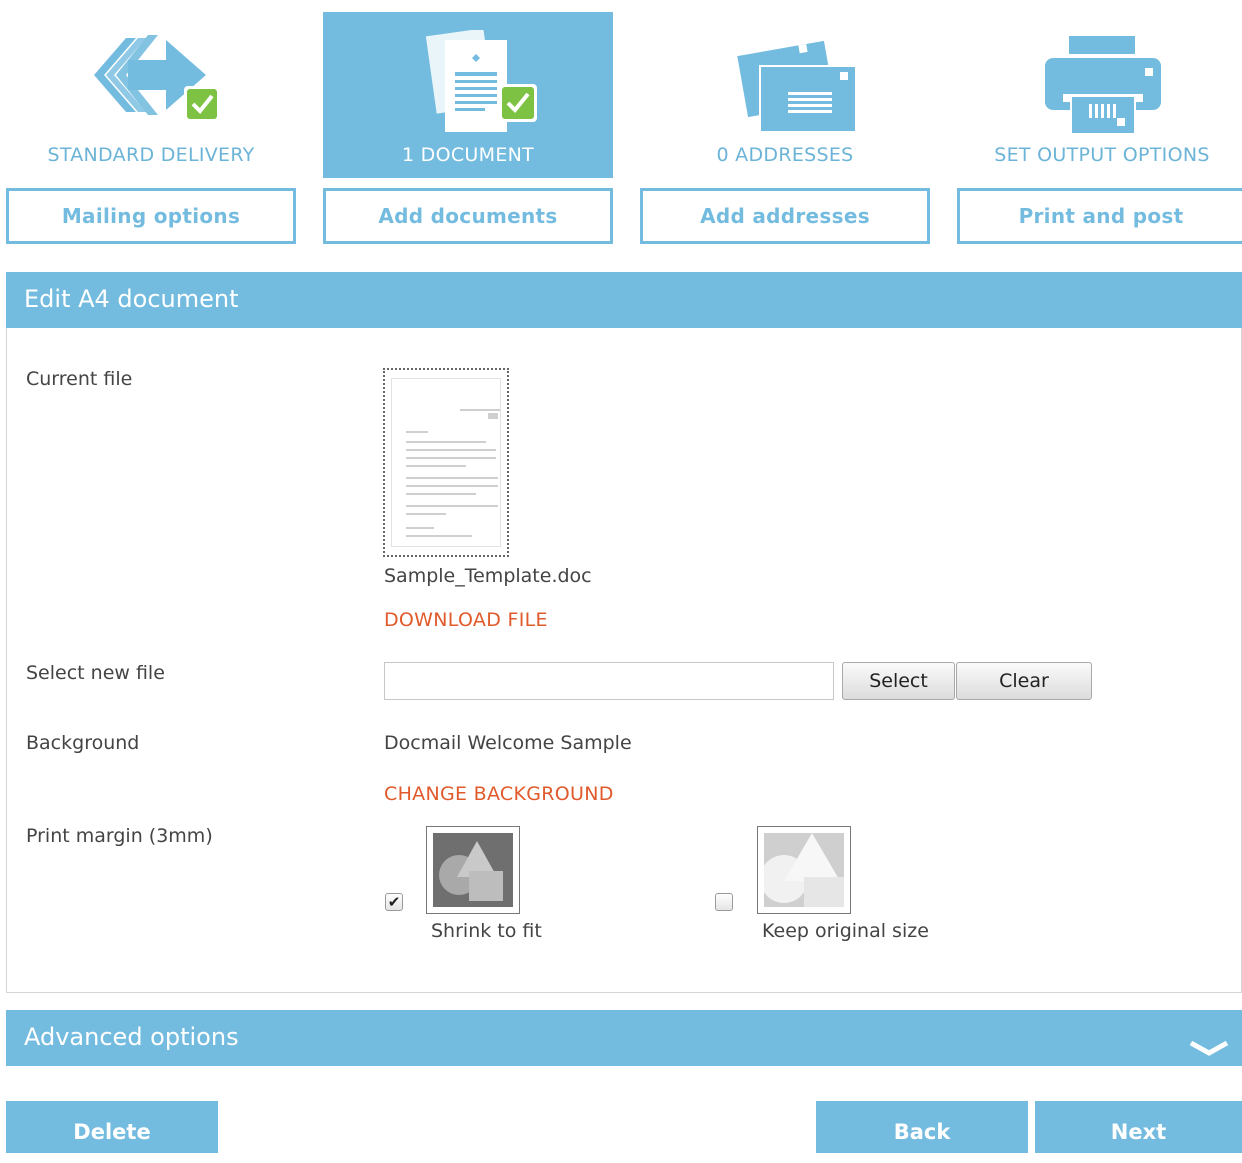  What do you see at coordinates (1024, 681) in the screenshot?
I see `clear-file-button: Clear` at bounding box center [1024, 681].